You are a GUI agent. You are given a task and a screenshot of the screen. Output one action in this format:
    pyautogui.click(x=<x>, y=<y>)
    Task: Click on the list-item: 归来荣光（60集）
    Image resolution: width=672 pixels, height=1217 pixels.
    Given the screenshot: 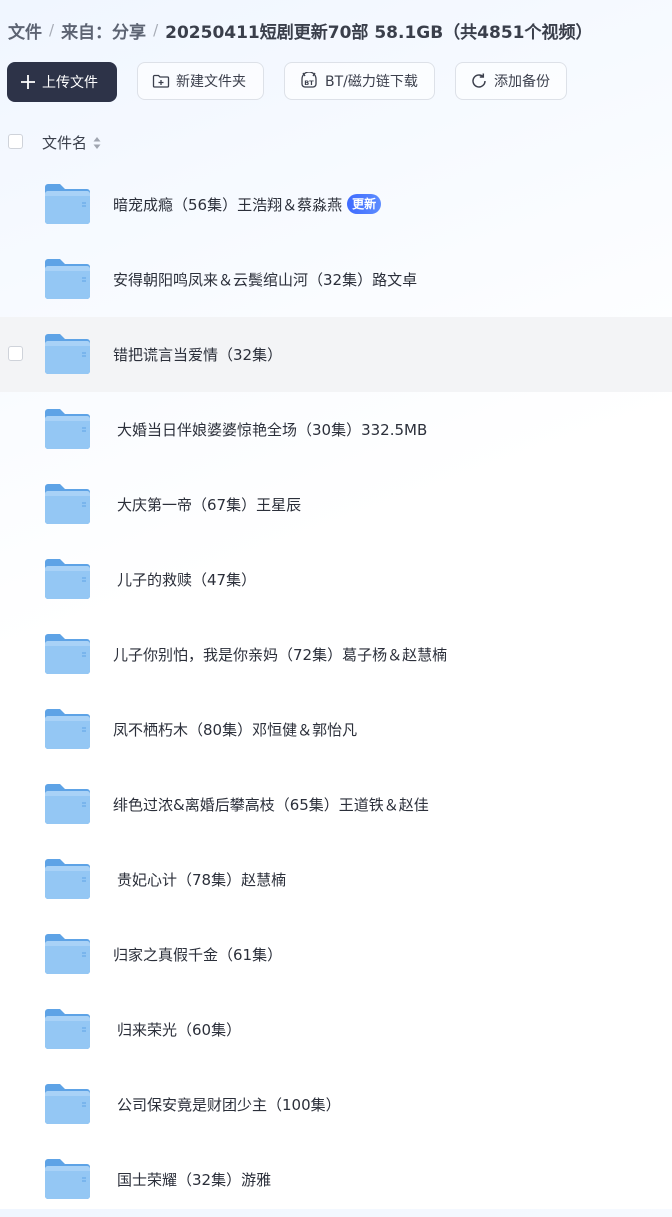 What is the action you would take?
    pyautogui.click(x=336, y=1029)
    